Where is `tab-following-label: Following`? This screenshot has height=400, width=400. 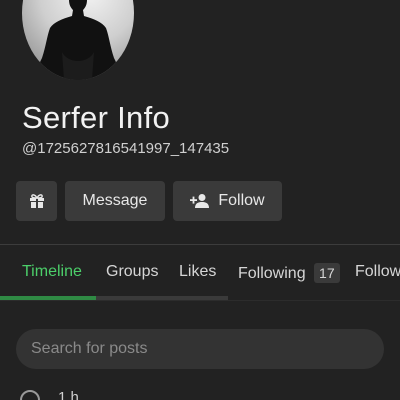
tab-following-label: Following is located at coordinates (272, 273).